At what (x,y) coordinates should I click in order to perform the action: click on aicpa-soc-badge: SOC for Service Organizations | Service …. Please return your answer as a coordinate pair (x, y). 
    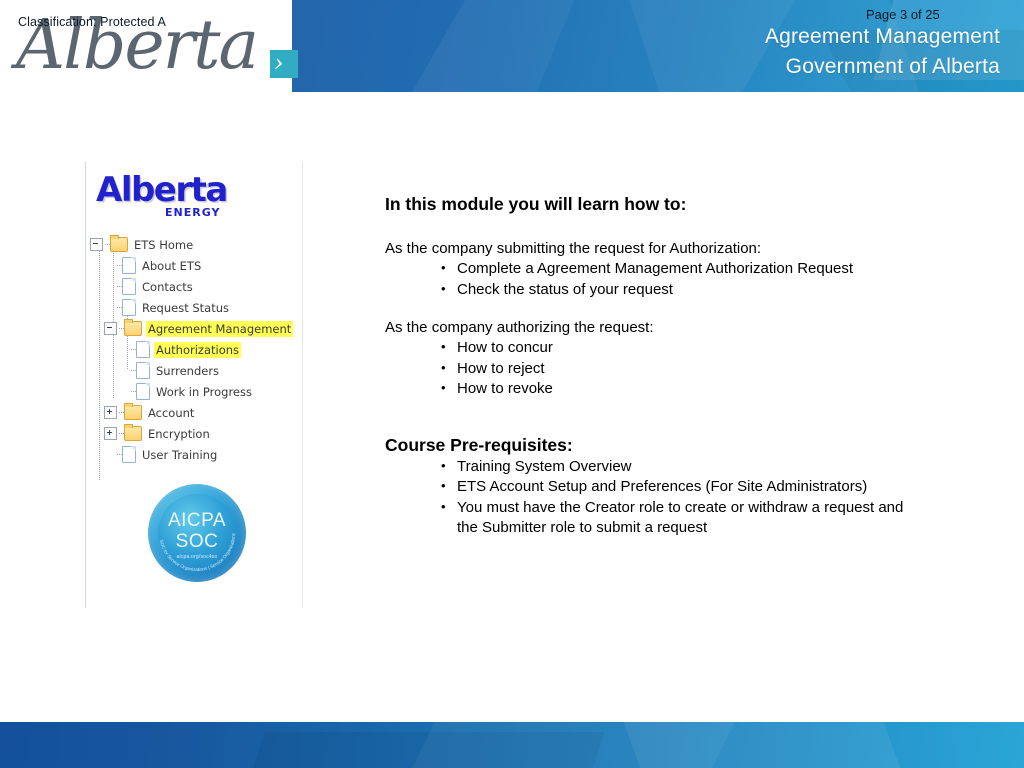
    Looking at the image, I should click on (197, 533).